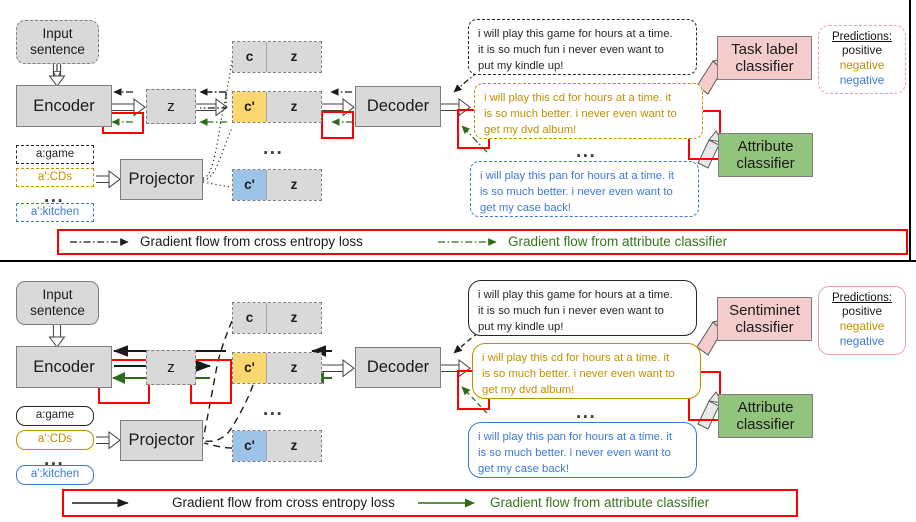  What do you see at coordinates (55, 212) in the screenshot?
I see `attribute-chip-2-top: a':kitchen` at bounding box center [55, 212].